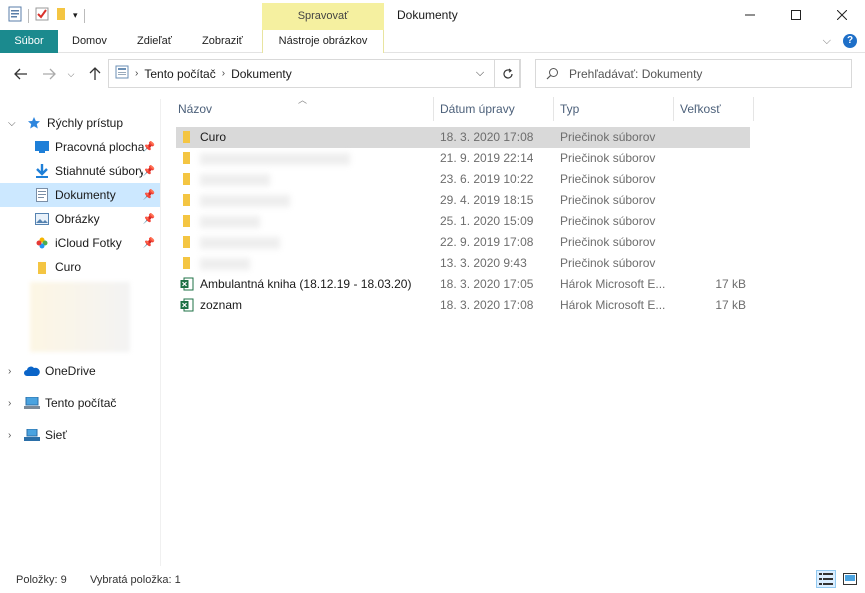 The image size is (865, 593). I want to click on search-box, so click(693, 73).